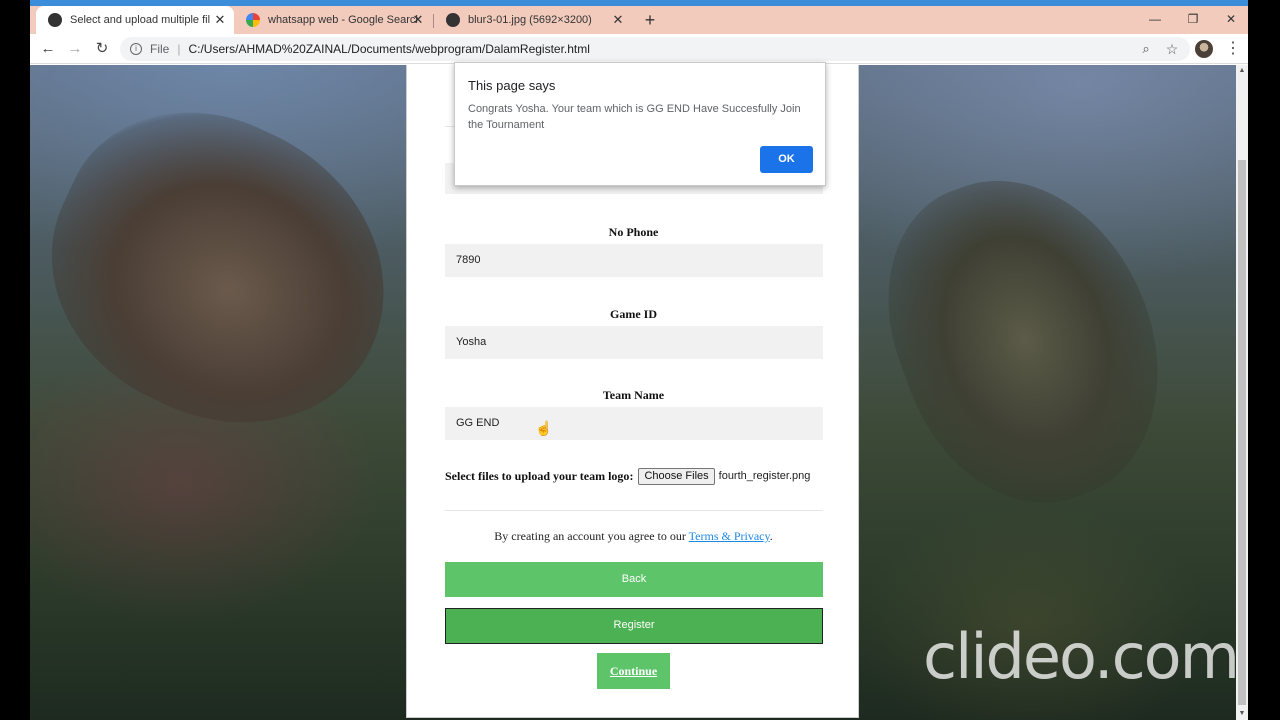  What do you see at coordinates (633, 671) in the screenshot?
I see `continue-button: Continue` at bounding box center [633, 671].